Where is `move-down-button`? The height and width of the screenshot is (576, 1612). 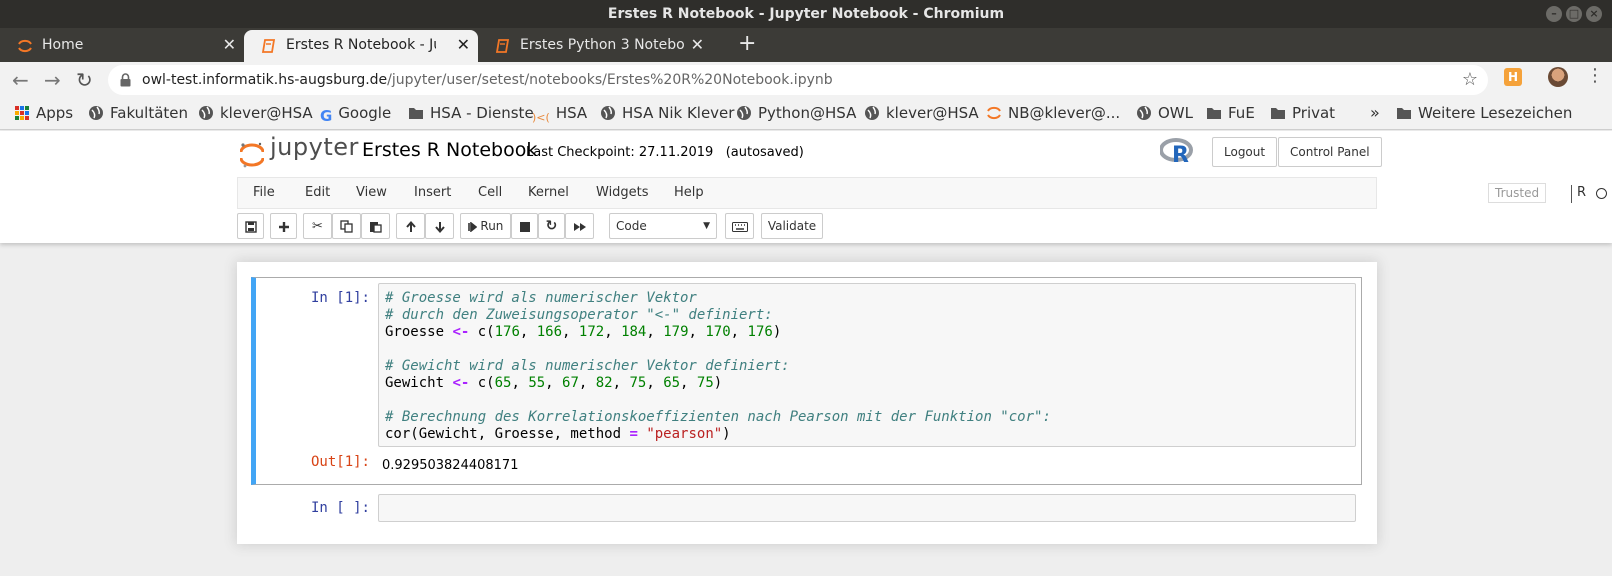
move-down-button is located at coordinates (439, 226).